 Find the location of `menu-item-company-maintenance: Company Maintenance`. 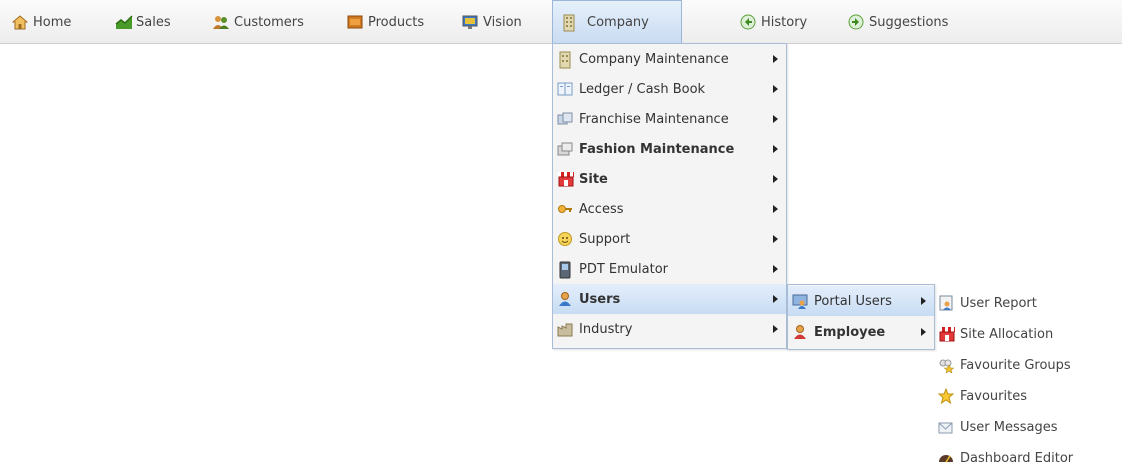

menu-item-company-maintenance: Company Maintenance is located at coordinates (669, 59).